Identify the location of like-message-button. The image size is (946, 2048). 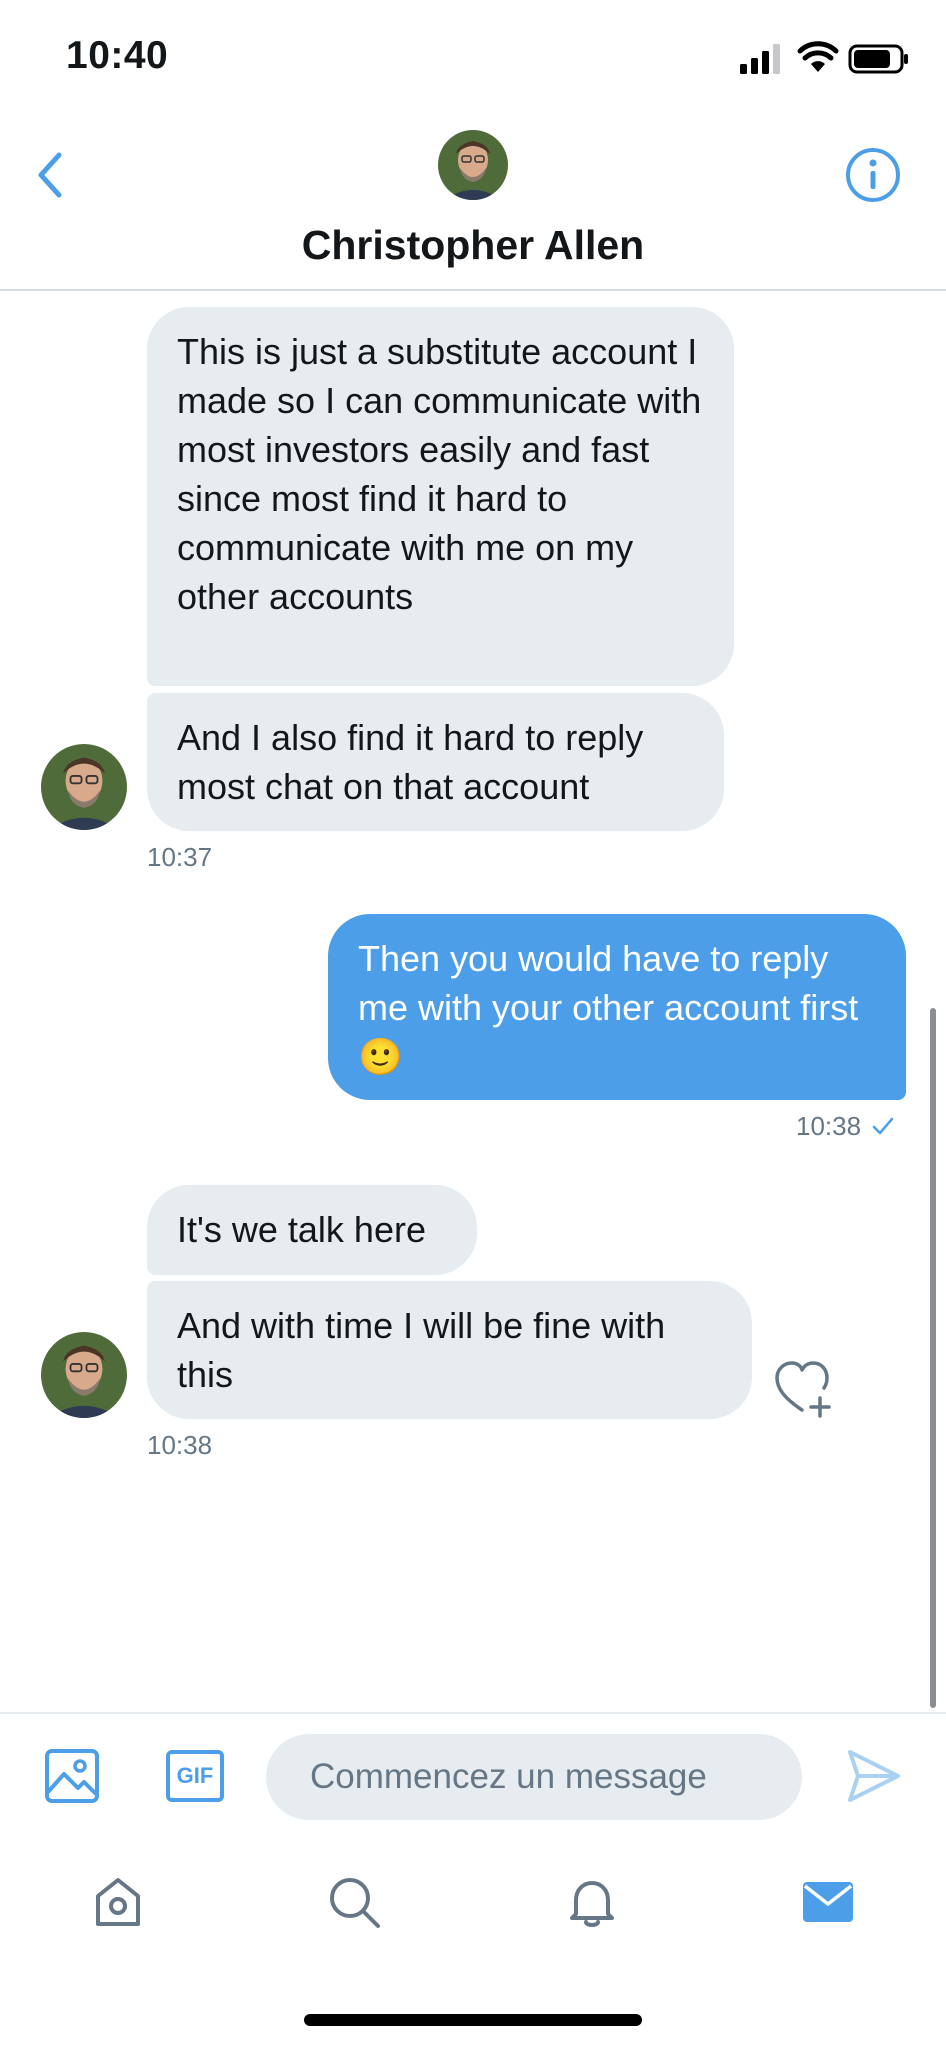
(805, 1389).